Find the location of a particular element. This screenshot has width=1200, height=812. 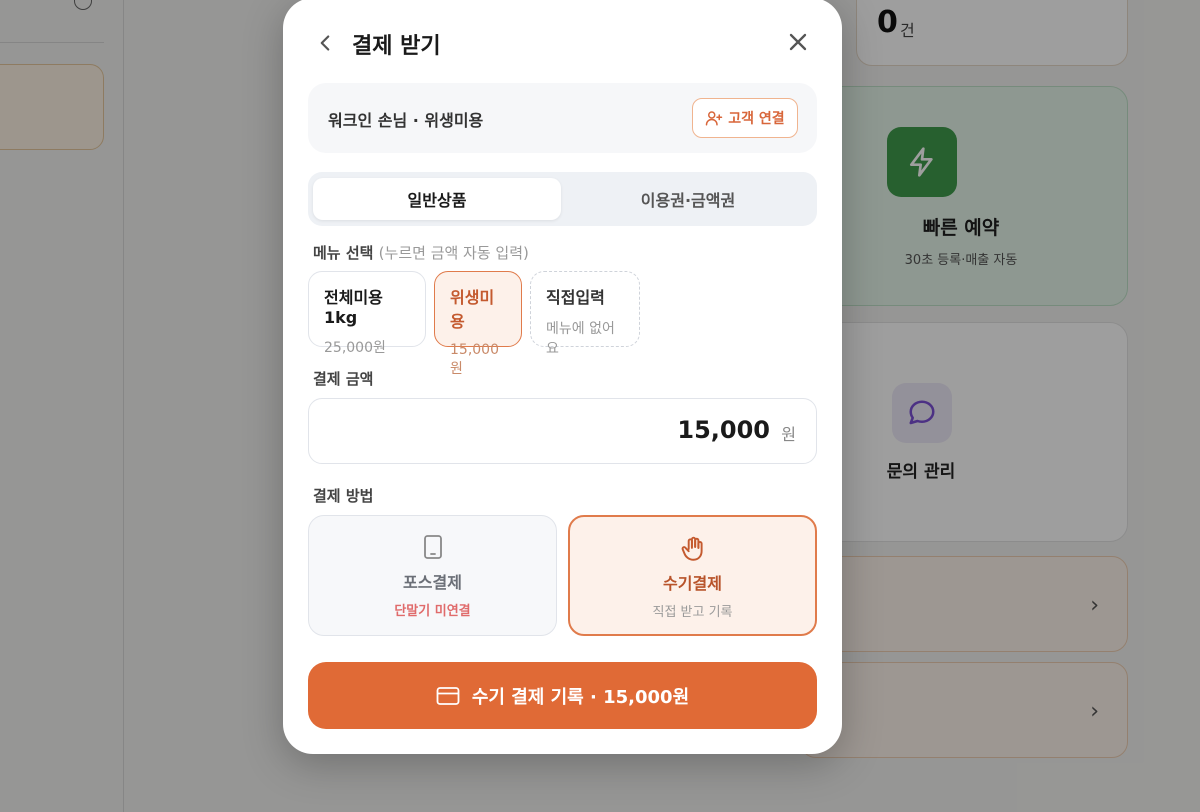

close-icon is located at coordinates (798, 42).